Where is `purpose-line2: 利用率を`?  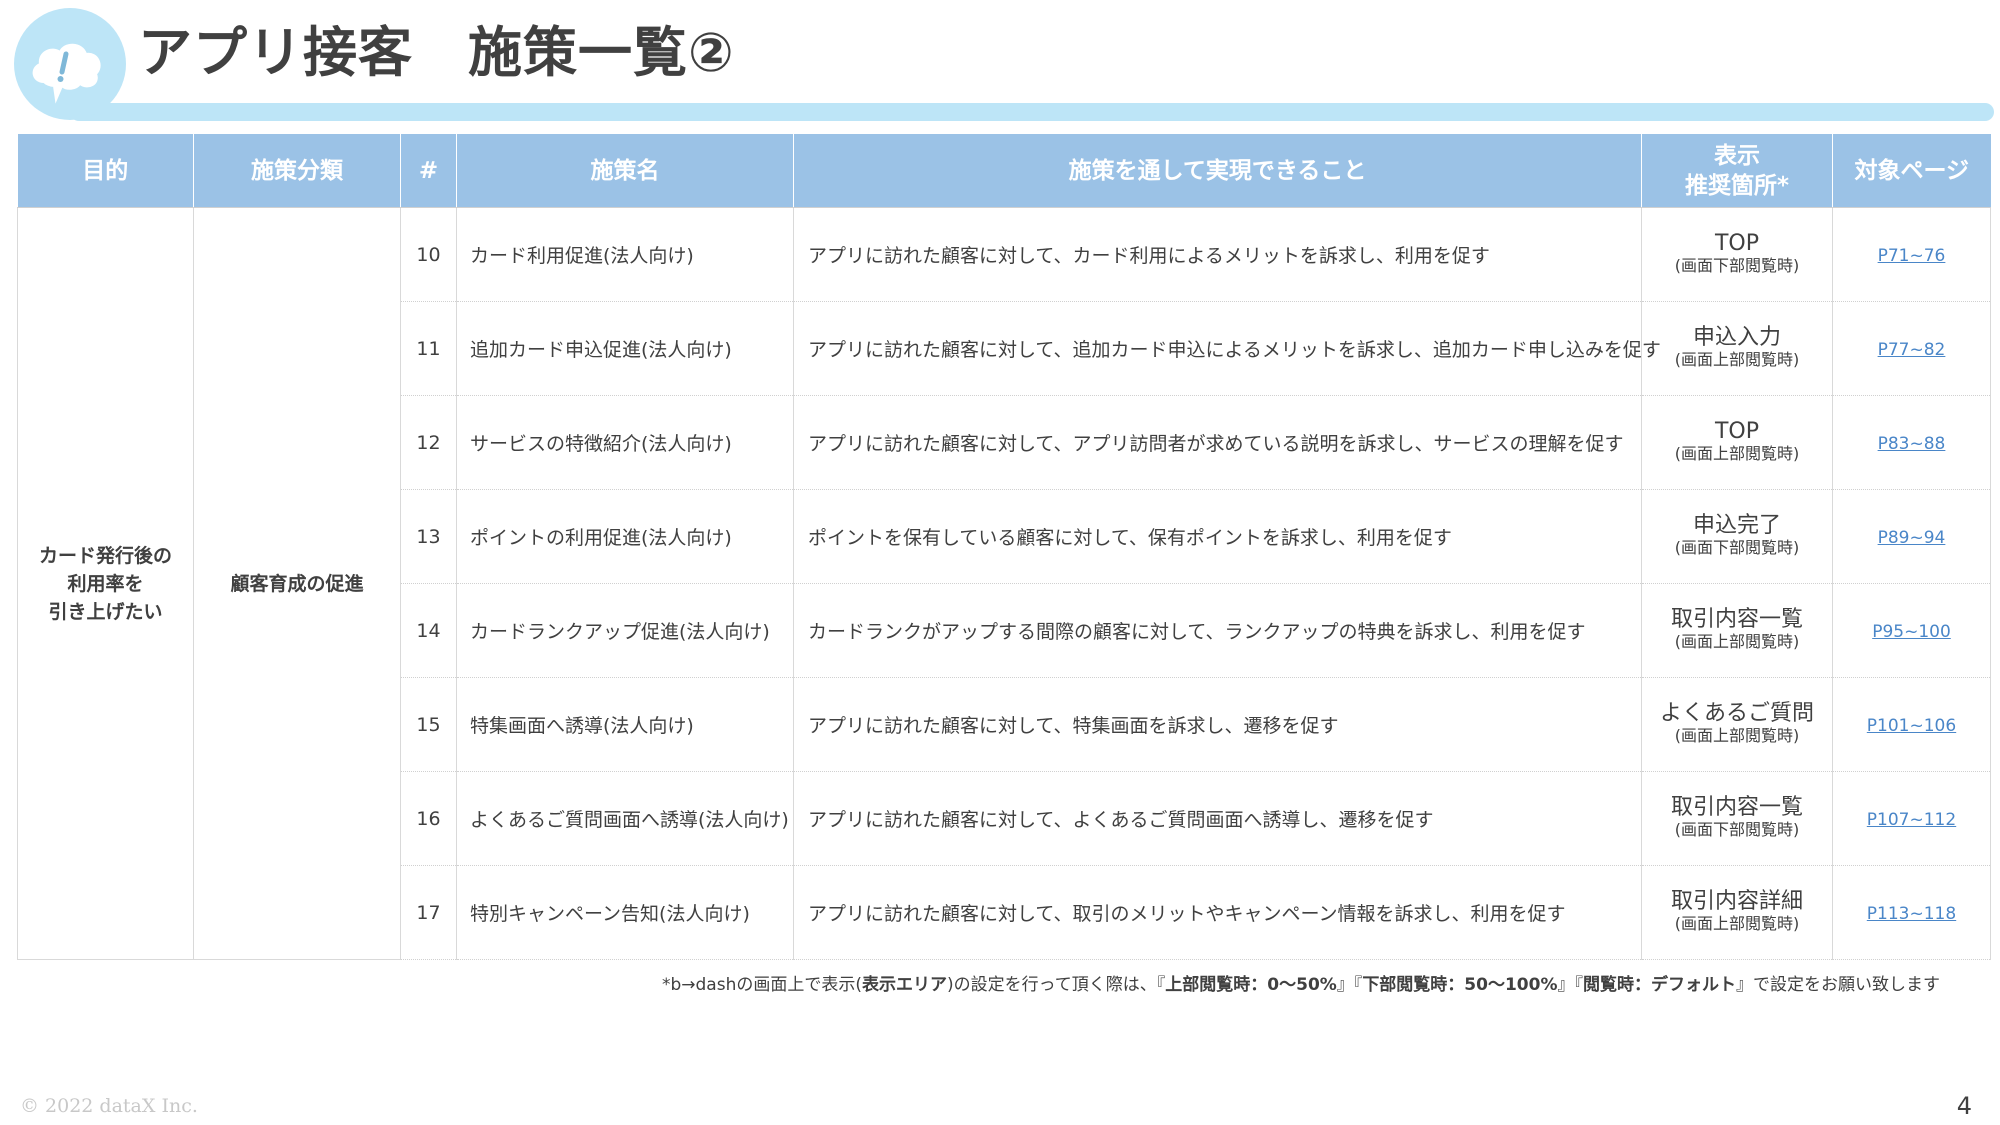
purpose-line2: 利用率を is located at coordinates (105, 583).